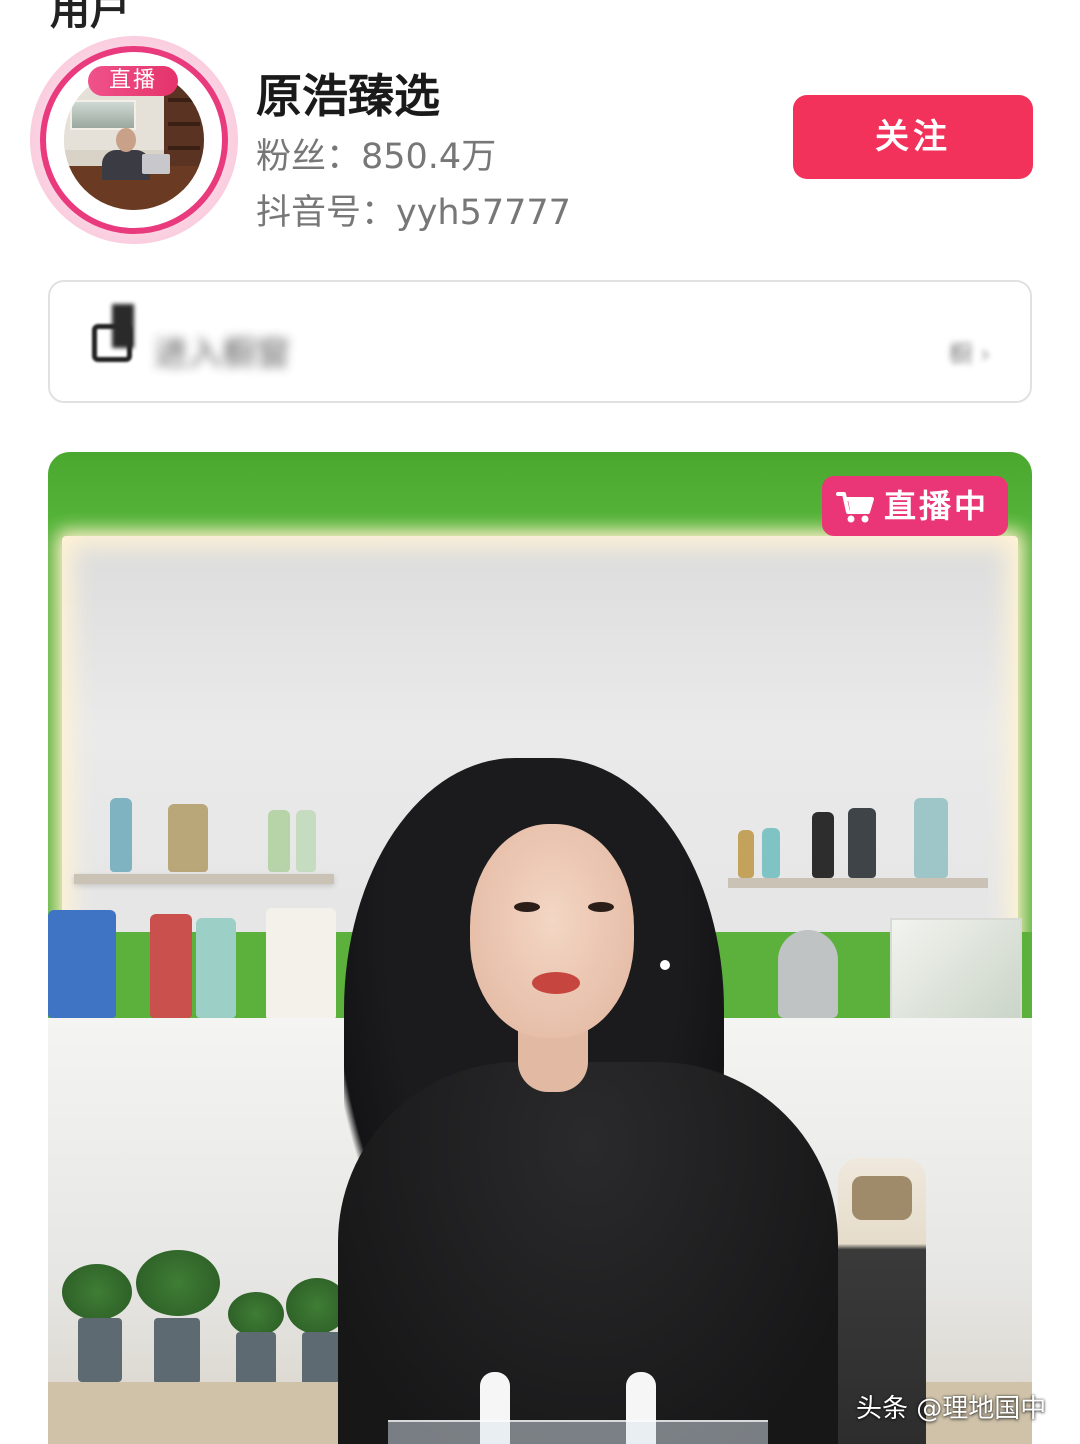 This screenshot has height=1444, width=1080. What do you see at coordinates (588, 1253) in the screenshot?
I see `presenter-jacket` at bounding box center [588, 1253].